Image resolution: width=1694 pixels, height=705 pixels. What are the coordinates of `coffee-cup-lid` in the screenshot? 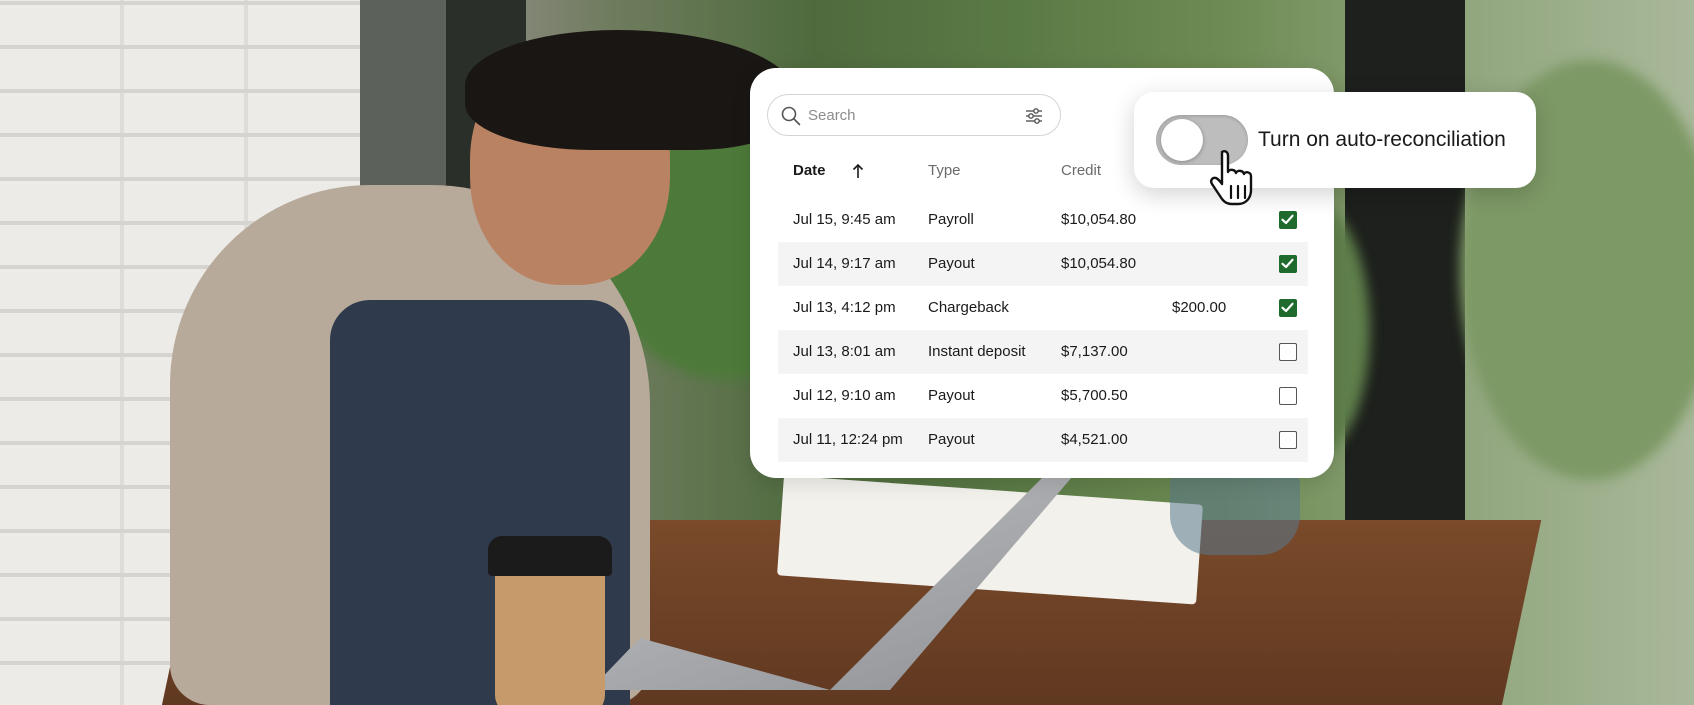 It's located at (550, 556).